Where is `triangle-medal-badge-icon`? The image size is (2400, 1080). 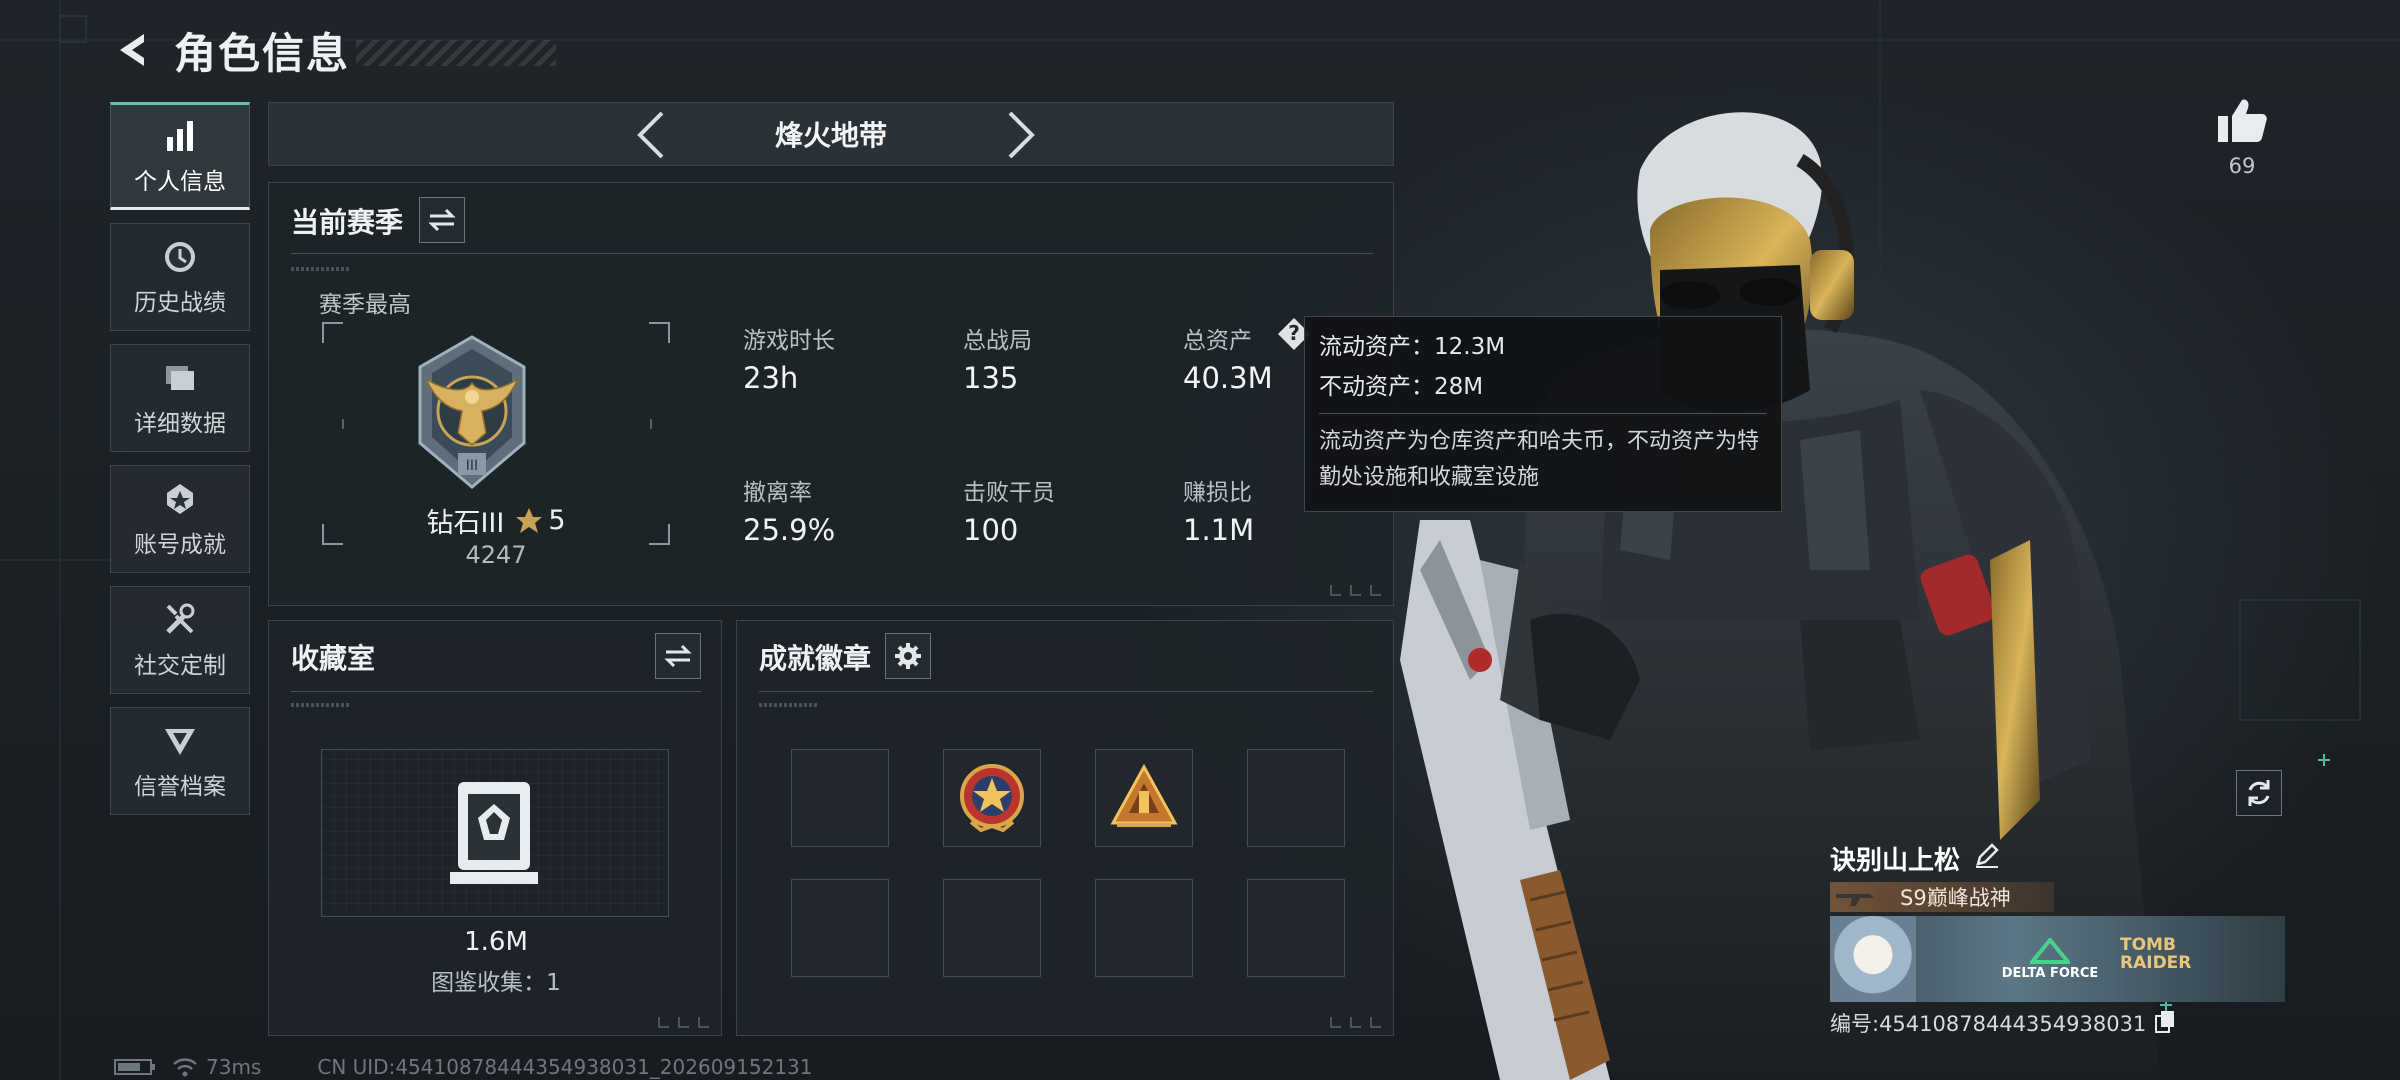
triangle-medal-badge-icon is located at coordinates (1144, 795).